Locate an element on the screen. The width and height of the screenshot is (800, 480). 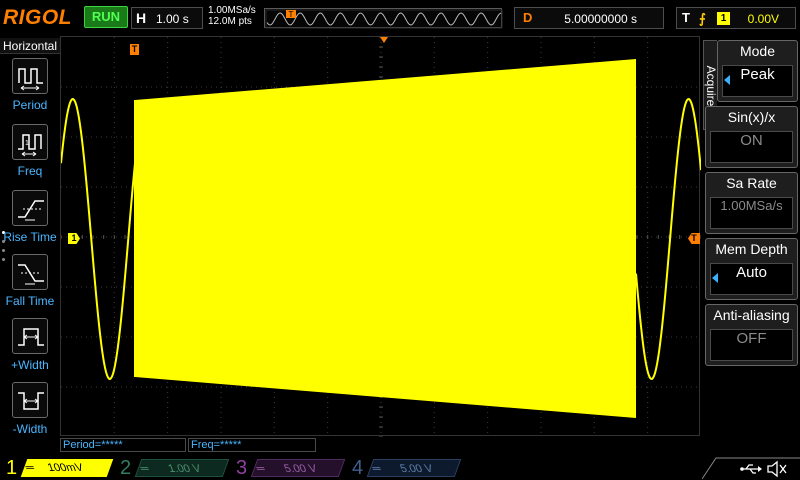
channel-4-number: 4 is located at coordinates (358, 468).